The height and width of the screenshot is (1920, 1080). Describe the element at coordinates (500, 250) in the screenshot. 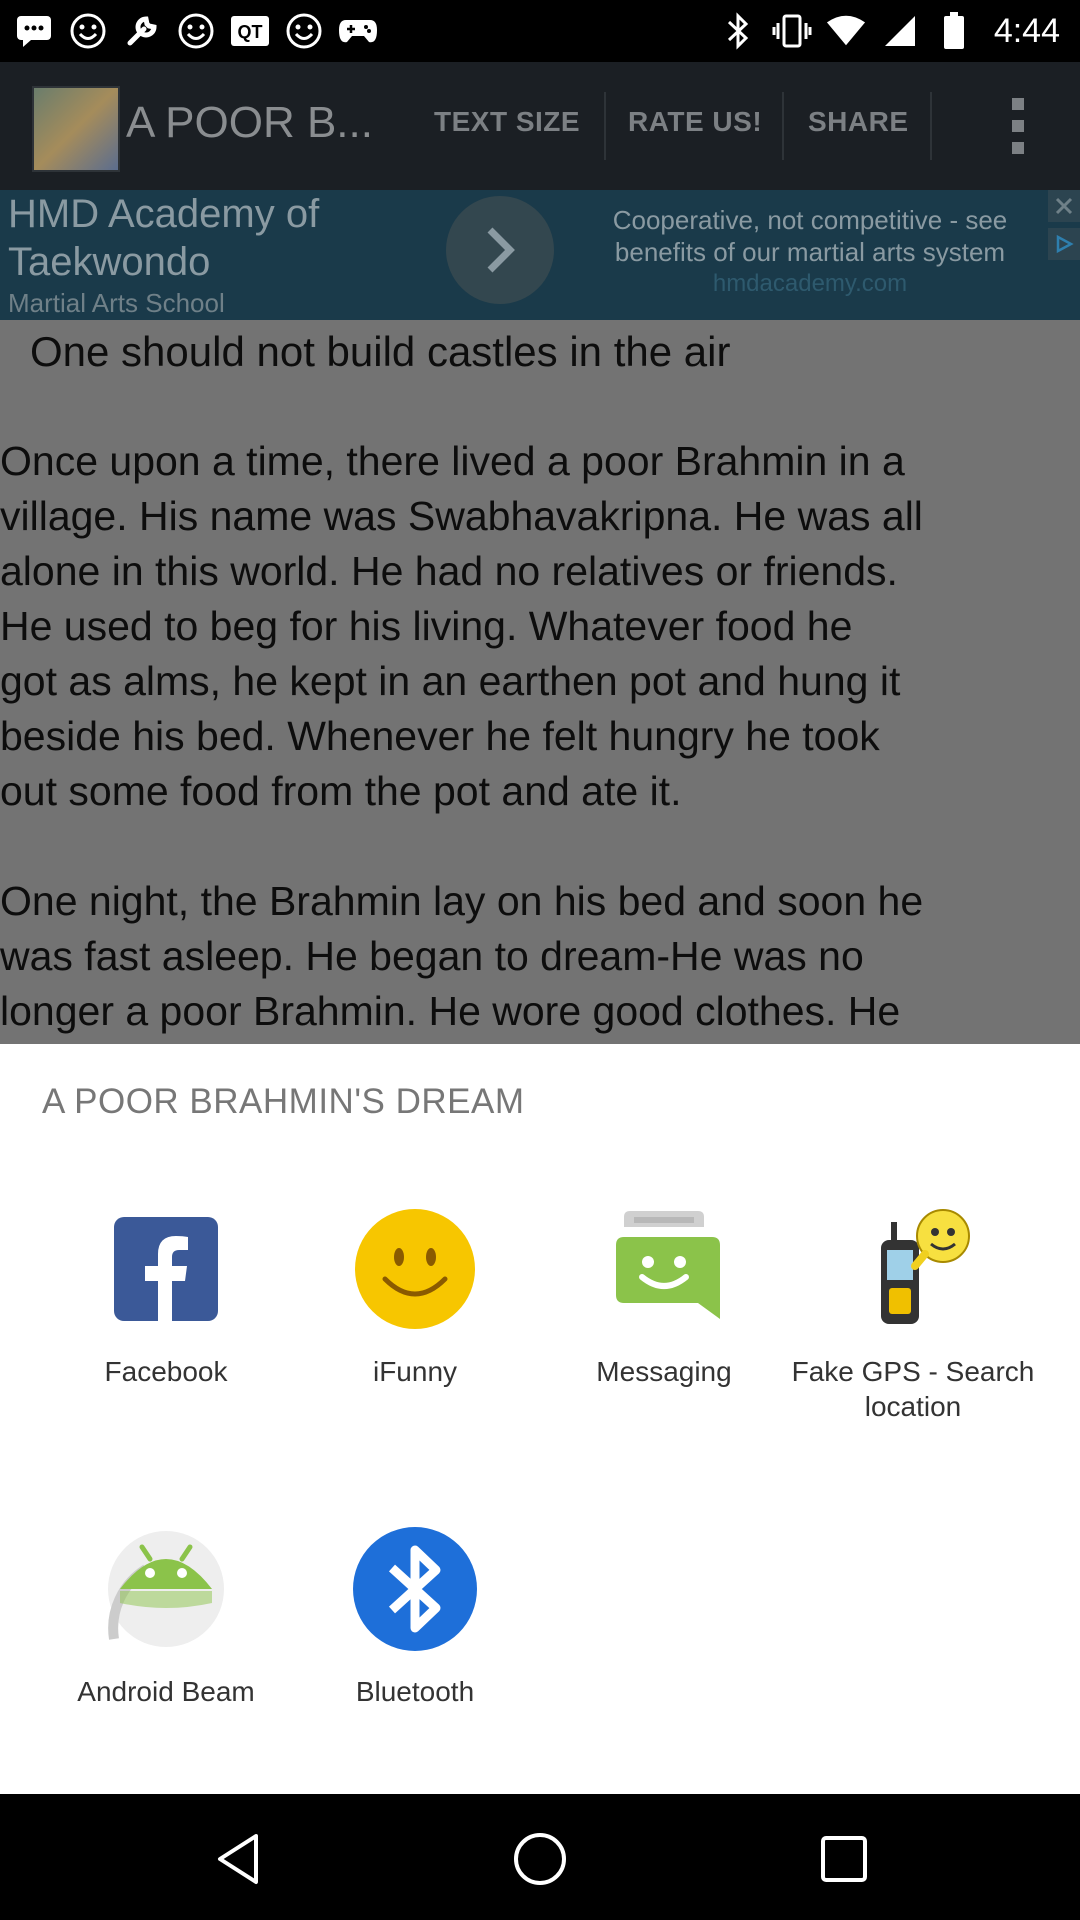

I see `chevron-right-icon` at that location.